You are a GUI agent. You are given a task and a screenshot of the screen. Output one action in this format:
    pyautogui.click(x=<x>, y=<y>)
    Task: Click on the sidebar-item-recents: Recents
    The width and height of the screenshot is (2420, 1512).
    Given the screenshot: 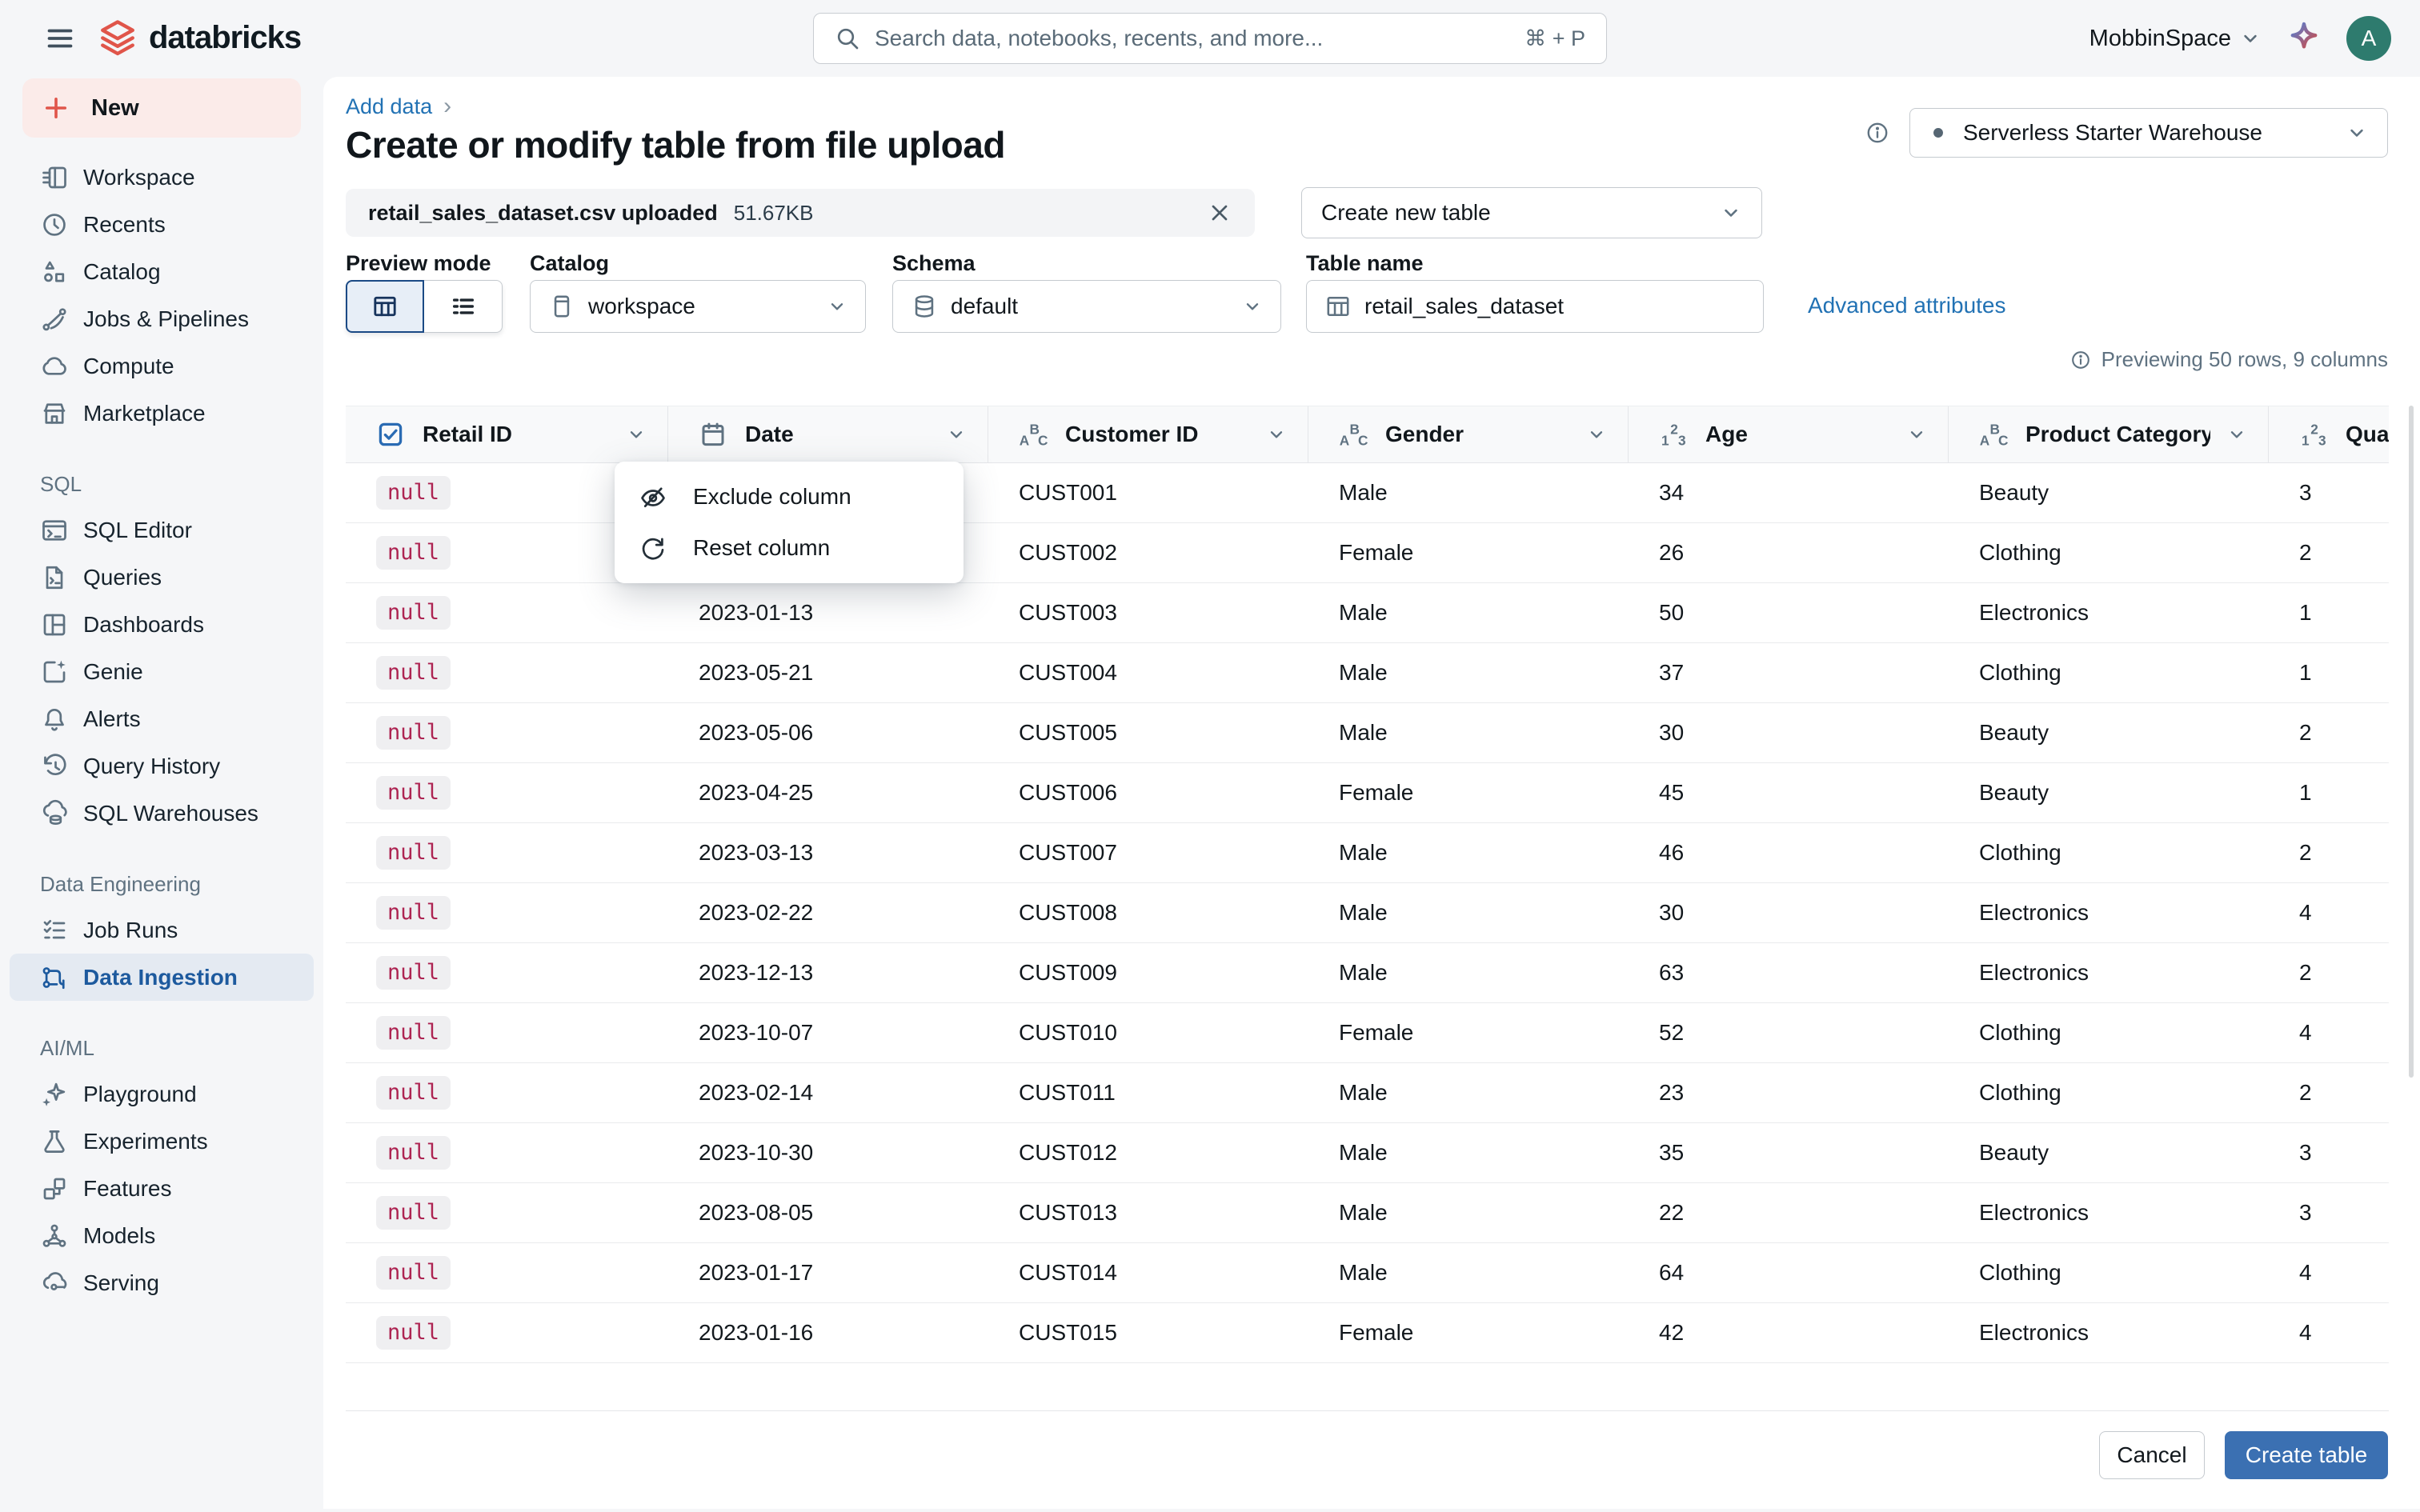 What is the action you would take?
    pyautogui.click(x=162, y=224)
    